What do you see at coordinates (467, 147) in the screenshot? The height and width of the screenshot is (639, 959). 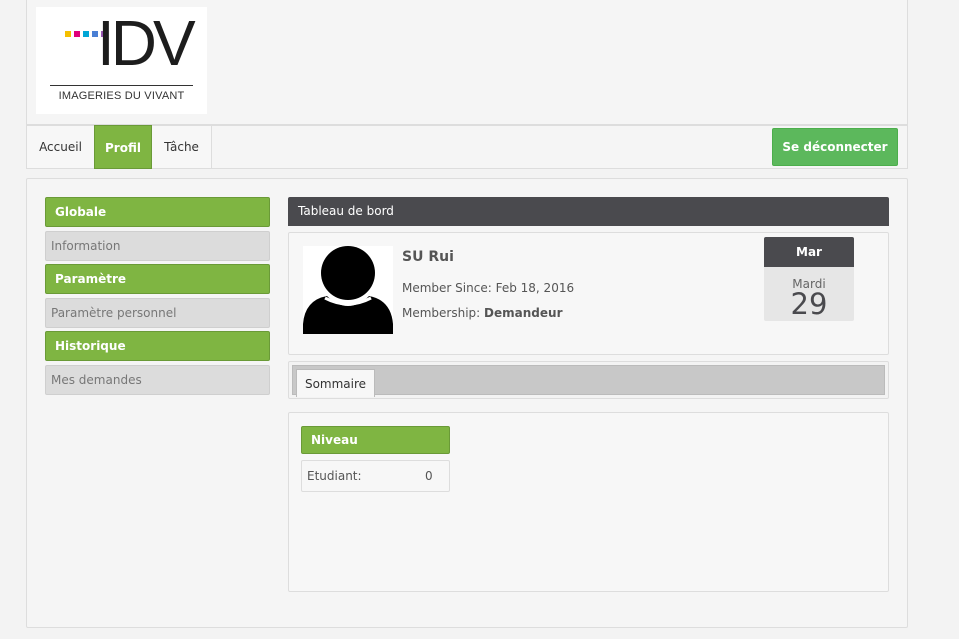 I see `main-navbar: Accueil Profil Tâche Se déconnecter` at bounding box center [467, 147].